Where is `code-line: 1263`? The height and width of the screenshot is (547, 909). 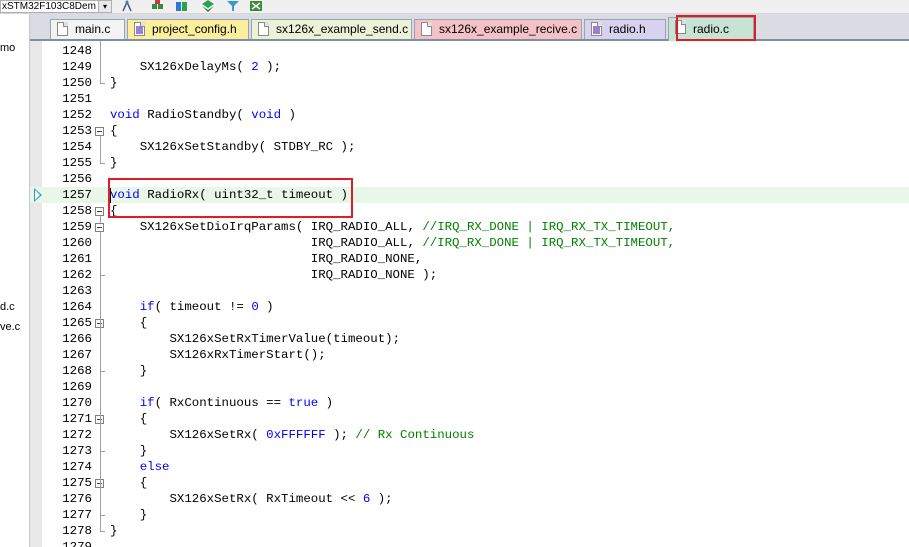
code-line: 1263 is located at coordinates (469, 291).